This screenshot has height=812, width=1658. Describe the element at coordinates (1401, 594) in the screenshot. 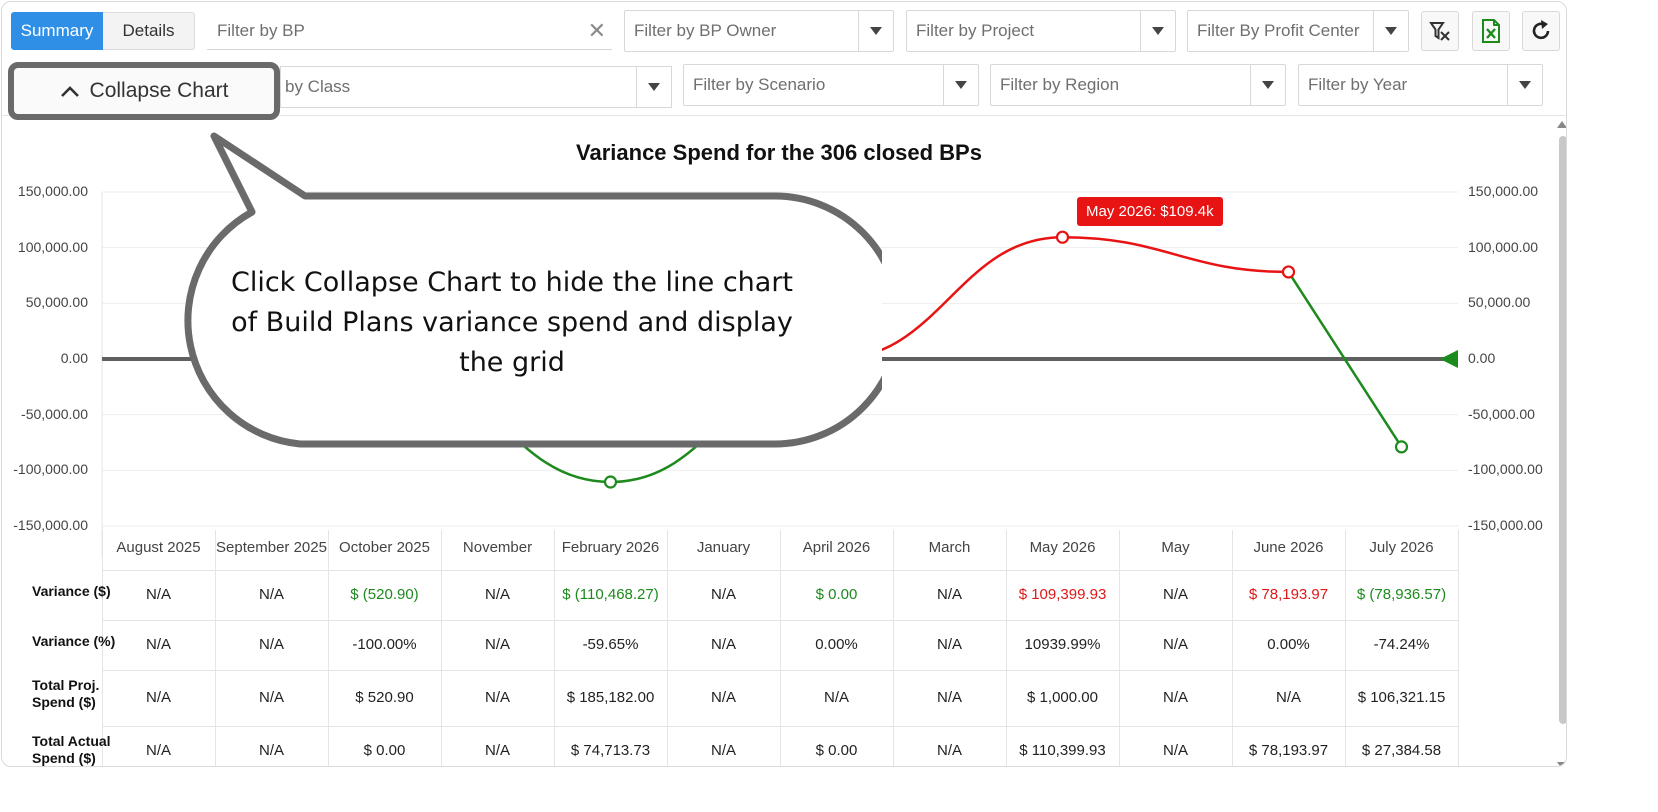

I see `grid-cell: $ (78,936.57)` at that location.